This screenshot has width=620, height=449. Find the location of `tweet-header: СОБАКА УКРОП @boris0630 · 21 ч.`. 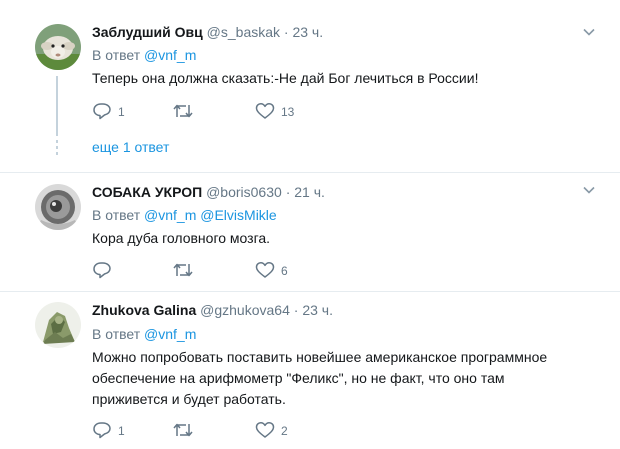

tweet-header: СОБАКА УКРОП @boris0630 · 21 ч. is located at coordinates (208, 192).